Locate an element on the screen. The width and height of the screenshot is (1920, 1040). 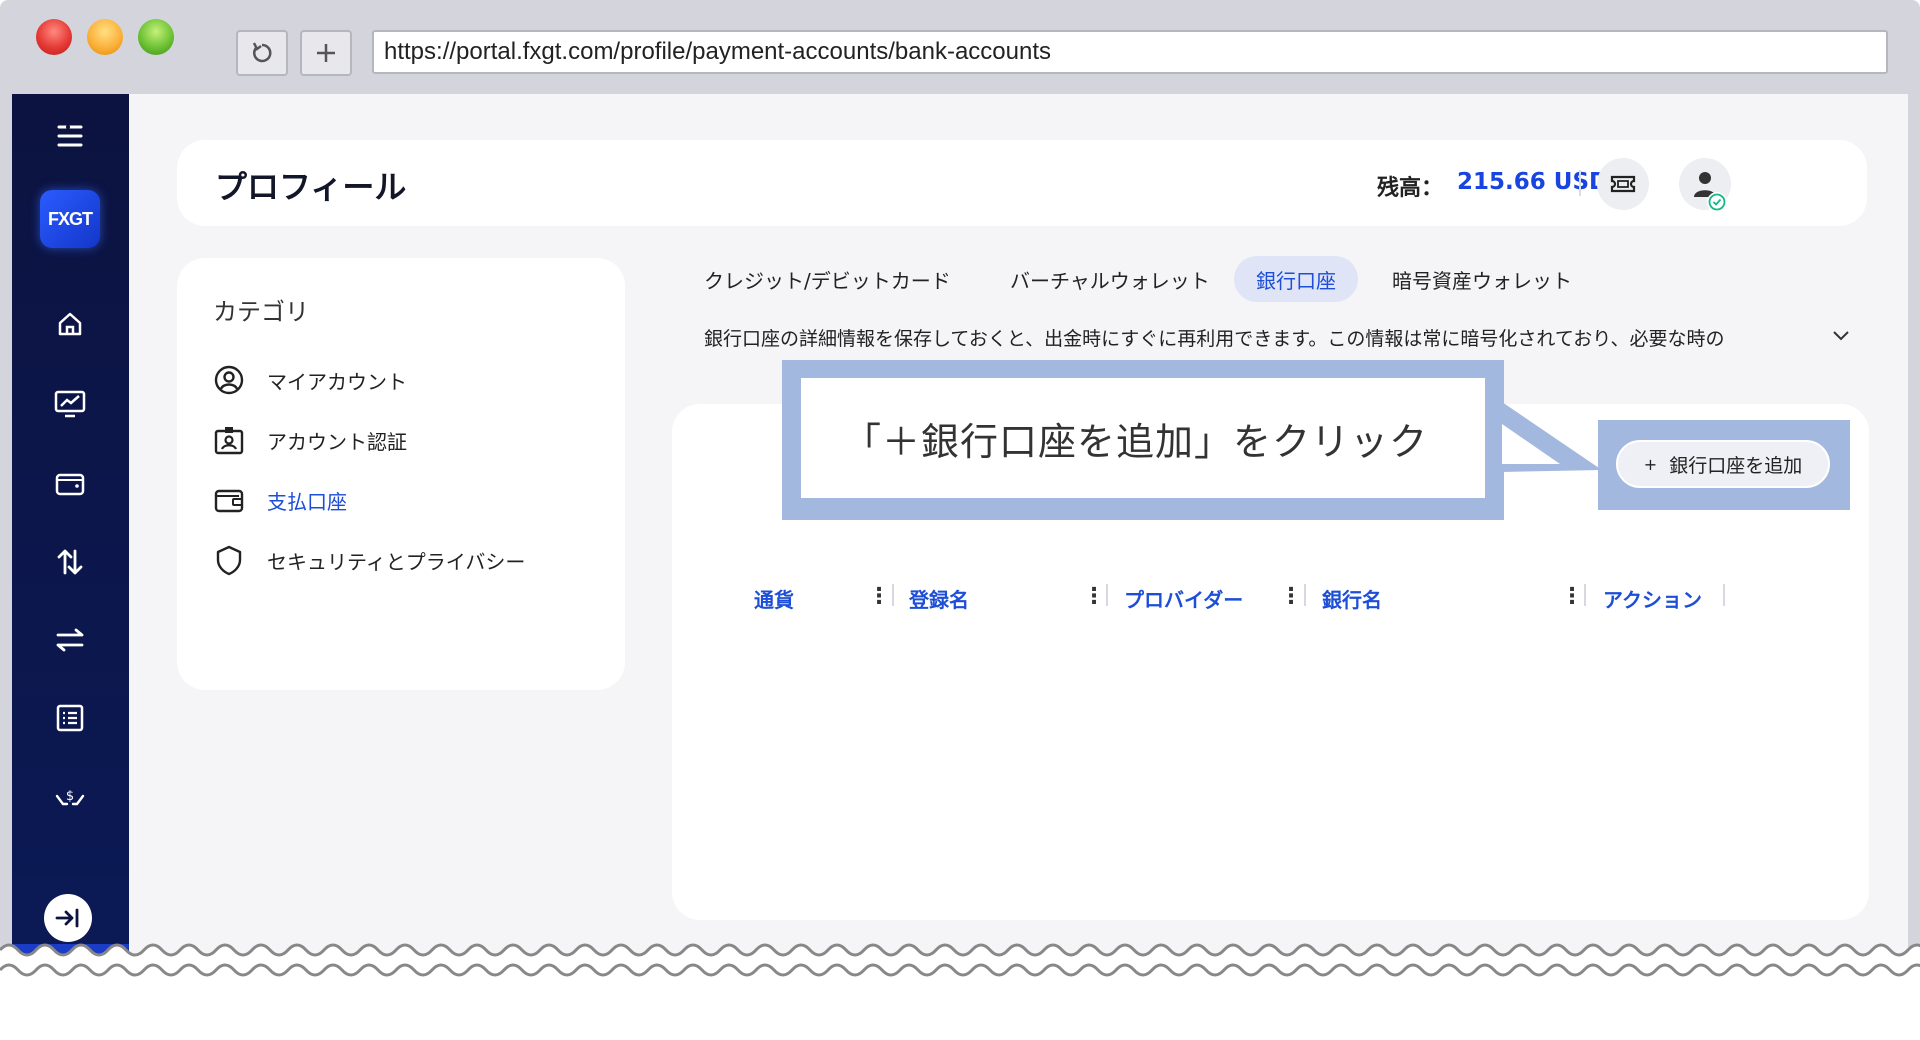
plus-icon is located at coordinates (326, 53).